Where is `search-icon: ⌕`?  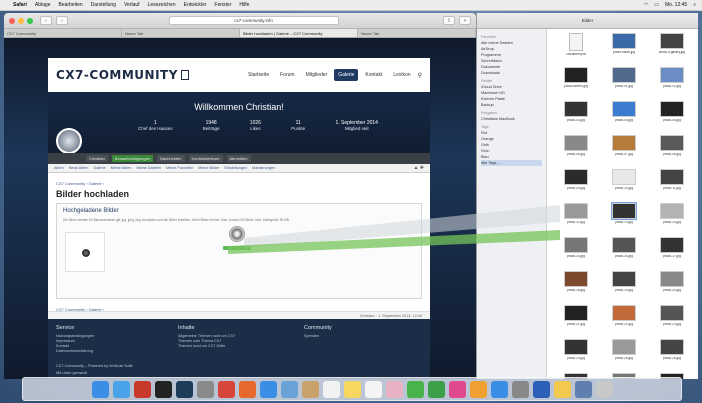
search-icon: ⌕ is located at coordinates (694, 5).